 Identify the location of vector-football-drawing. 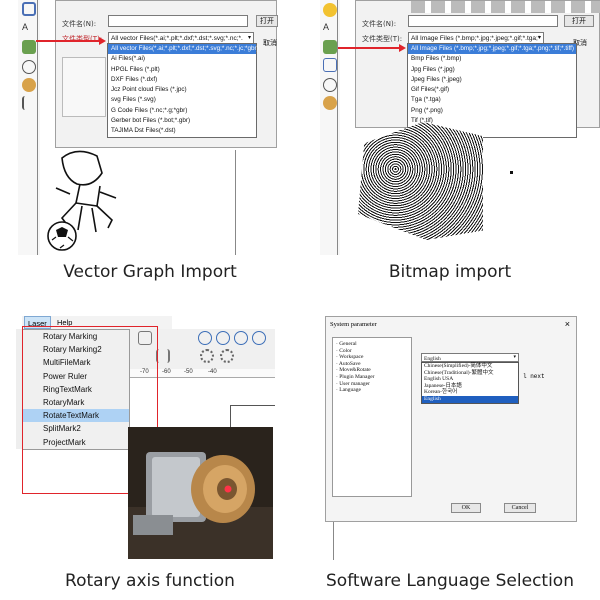
(82, 200).